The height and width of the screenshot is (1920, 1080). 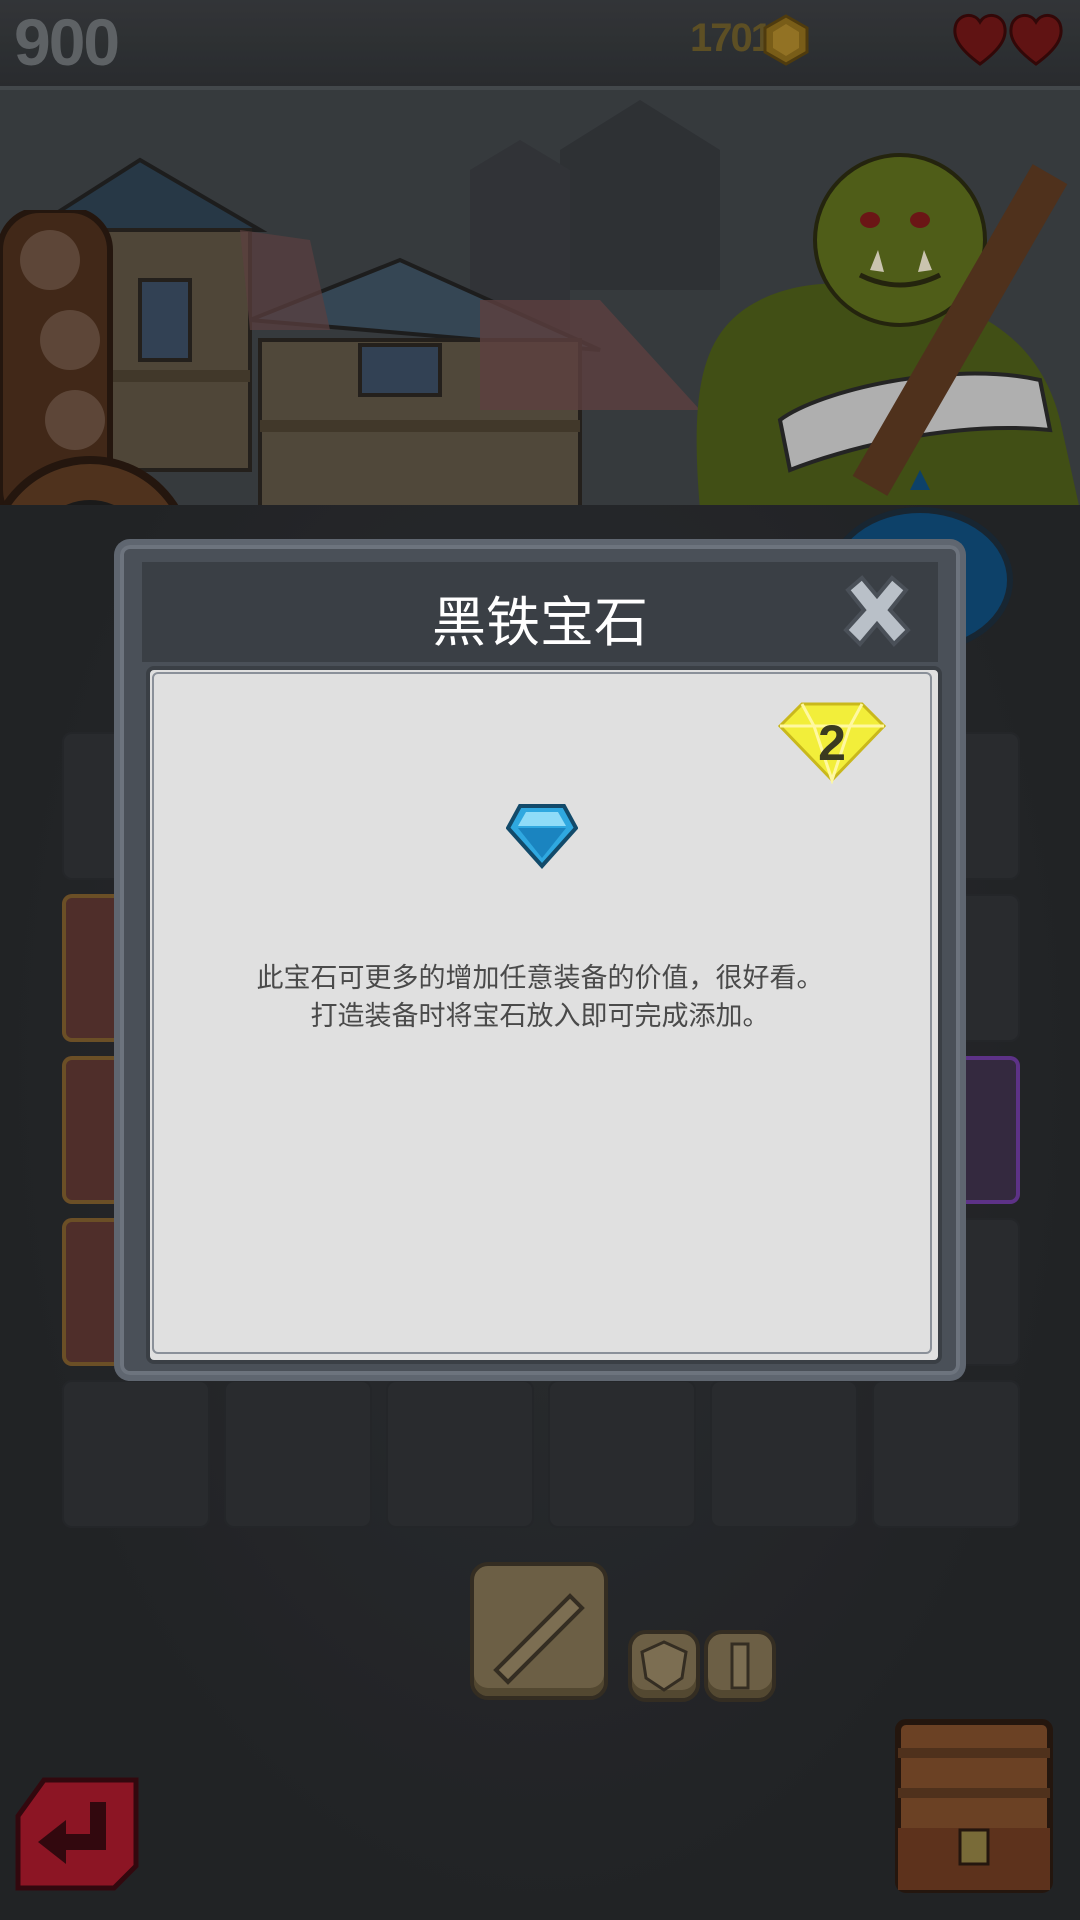 What do you see at coordinates (540, 1016) in the screenshot?
I see `item-description-line: 打造装备时将宝石放入即可完成添加。` at bounding box center [540, 1016].